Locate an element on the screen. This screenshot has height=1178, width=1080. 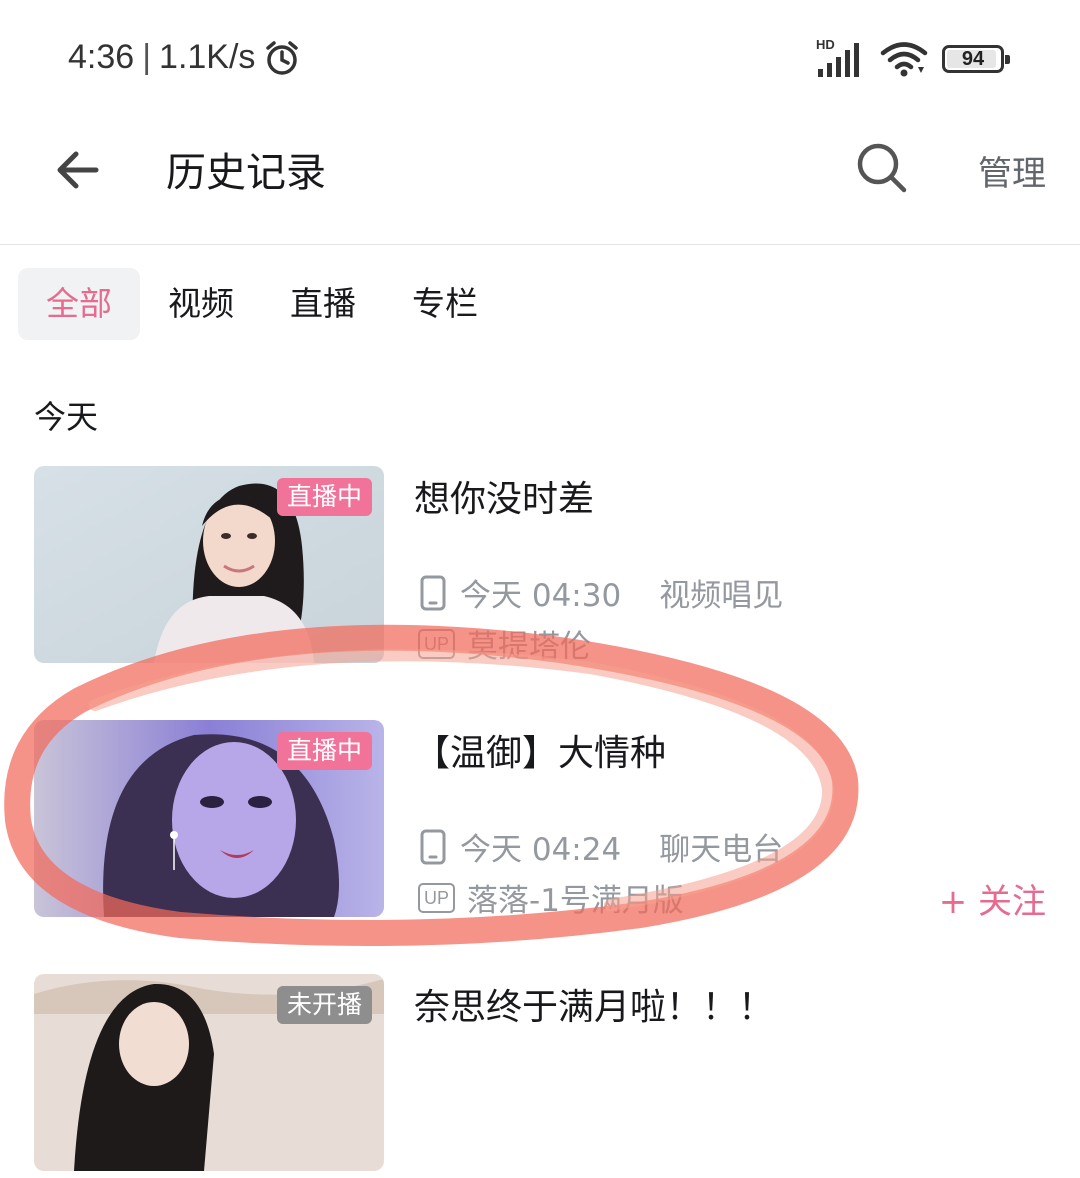
signal-icon: HD is located at coordinates (841, 57).